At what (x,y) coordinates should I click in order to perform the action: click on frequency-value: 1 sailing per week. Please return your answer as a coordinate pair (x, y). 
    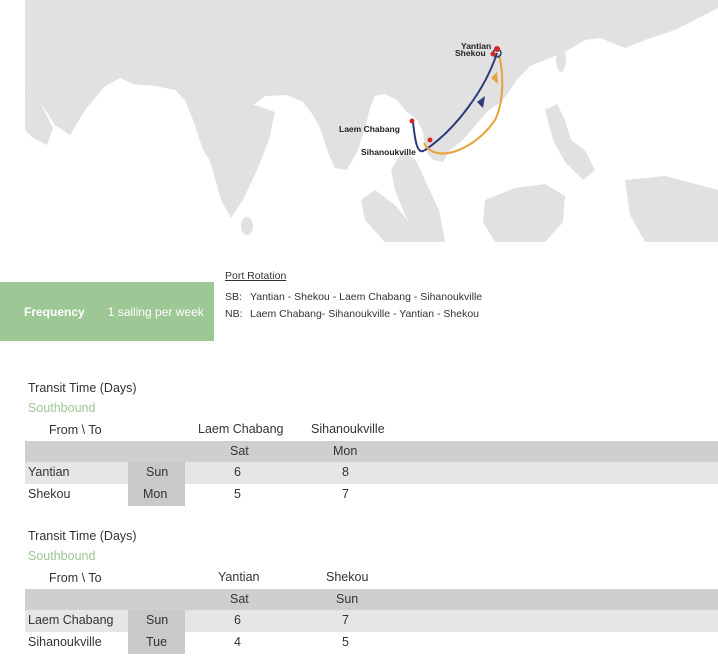
    Looking at the image, I should click on (155, 311).